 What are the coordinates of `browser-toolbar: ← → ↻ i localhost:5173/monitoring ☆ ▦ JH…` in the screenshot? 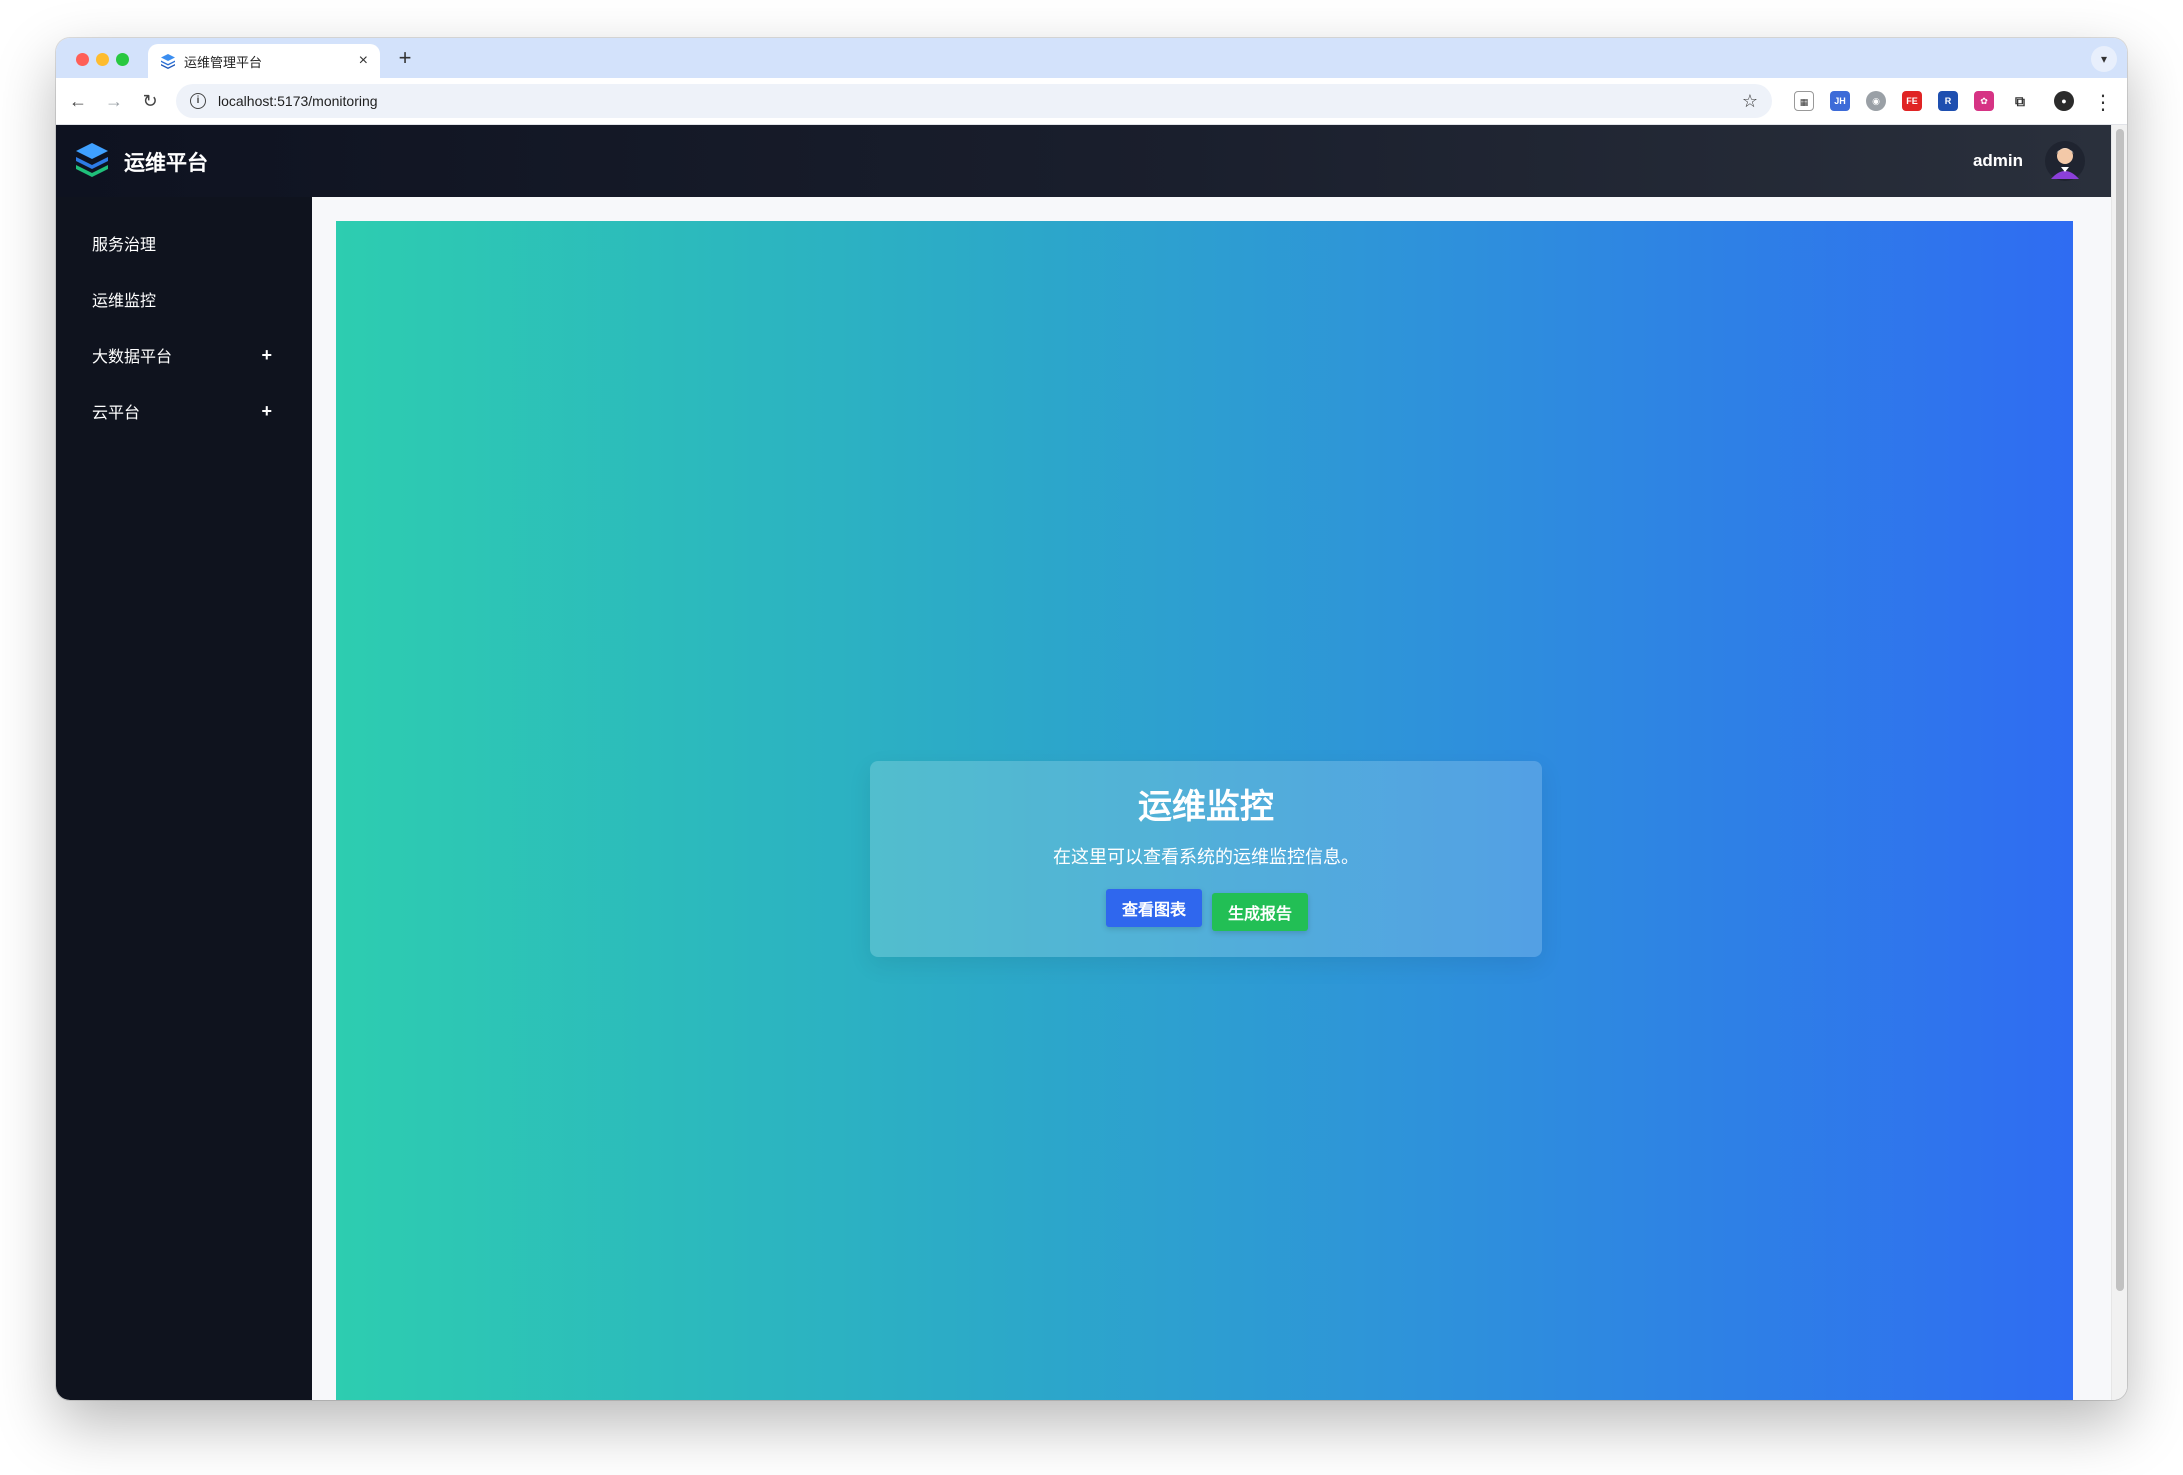 It's located at (1091, 101).